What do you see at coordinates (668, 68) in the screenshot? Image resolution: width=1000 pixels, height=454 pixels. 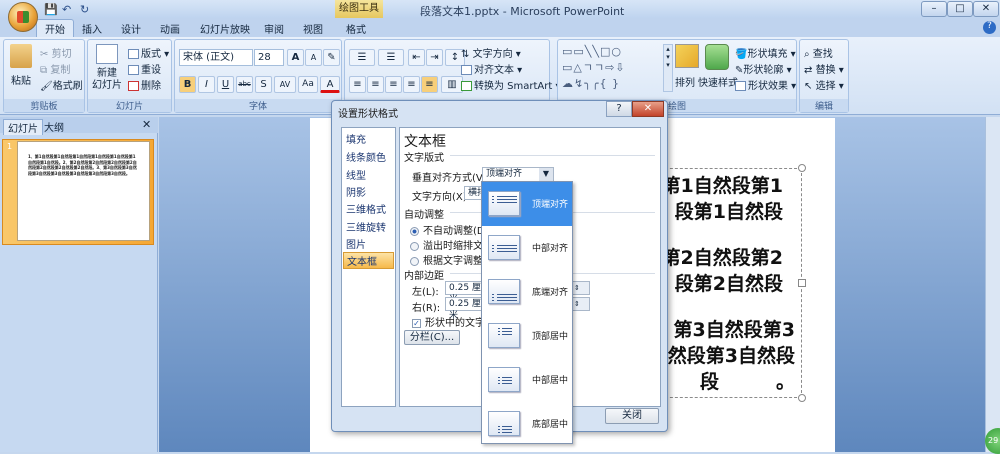 I see `gallery-scroll: ▴ ▾ ▾` at bounding box center [668, 68].